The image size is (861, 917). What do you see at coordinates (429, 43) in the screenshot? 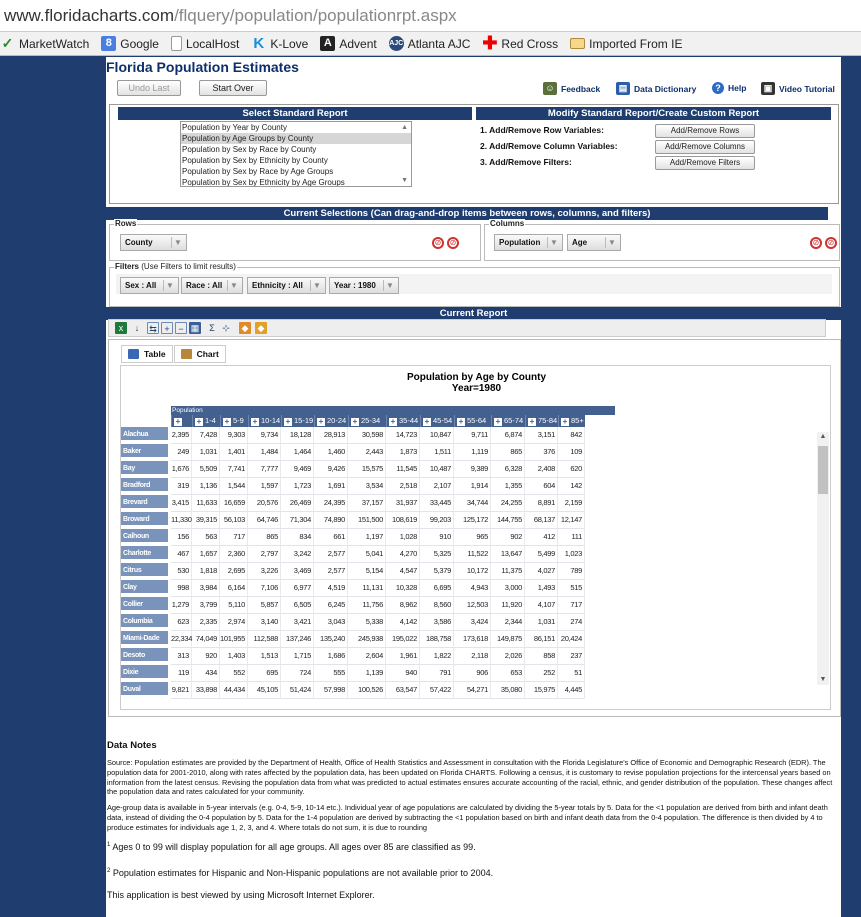
I see `bookmark-atlanta-ajc: AJC Atlanta AJC` at bounding box center [429, 43].